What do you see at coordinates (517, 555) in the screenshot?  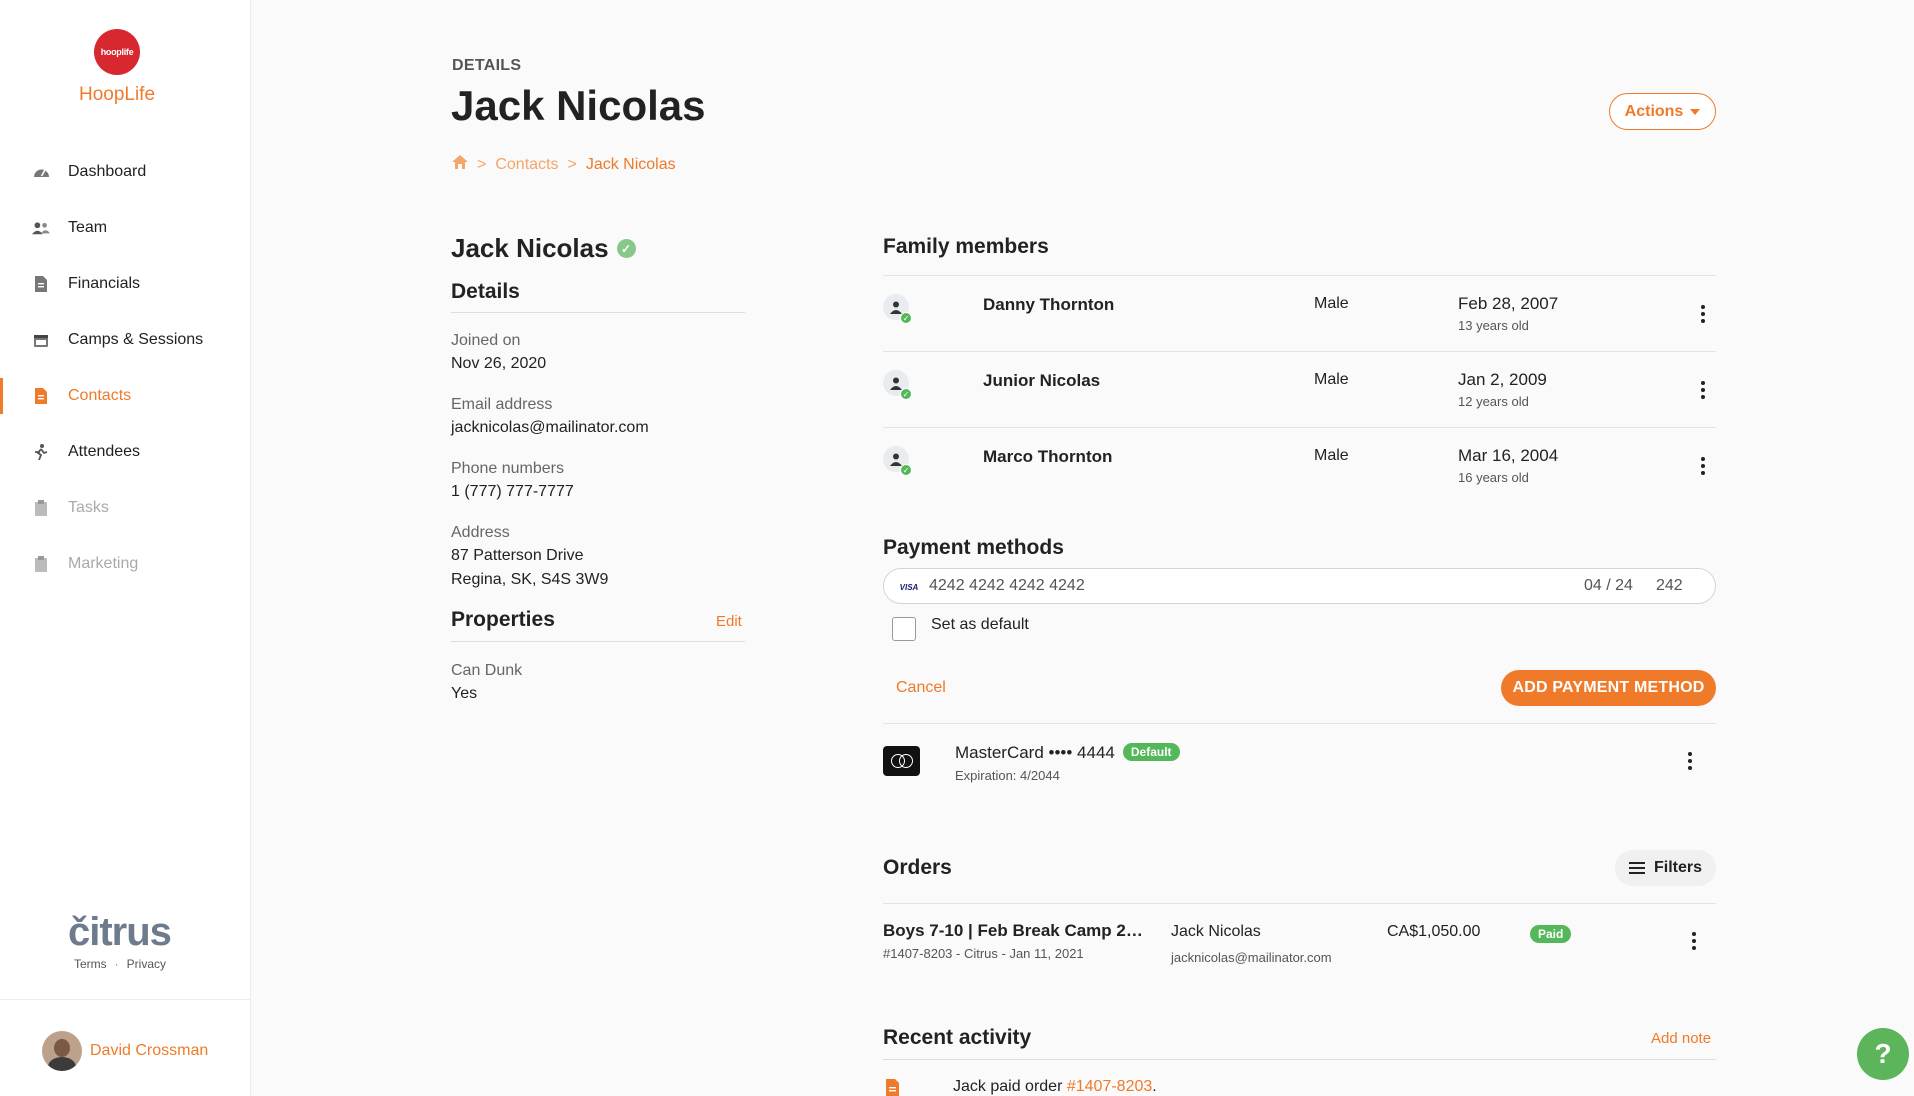 I see `address-line-1: 87 Patterson Drive` at bounding box center [517, 555].